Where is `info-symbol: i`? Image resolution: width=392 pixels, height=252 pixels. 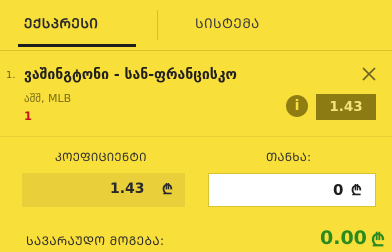 info-symbol: i is located at coordinates (297, 106).